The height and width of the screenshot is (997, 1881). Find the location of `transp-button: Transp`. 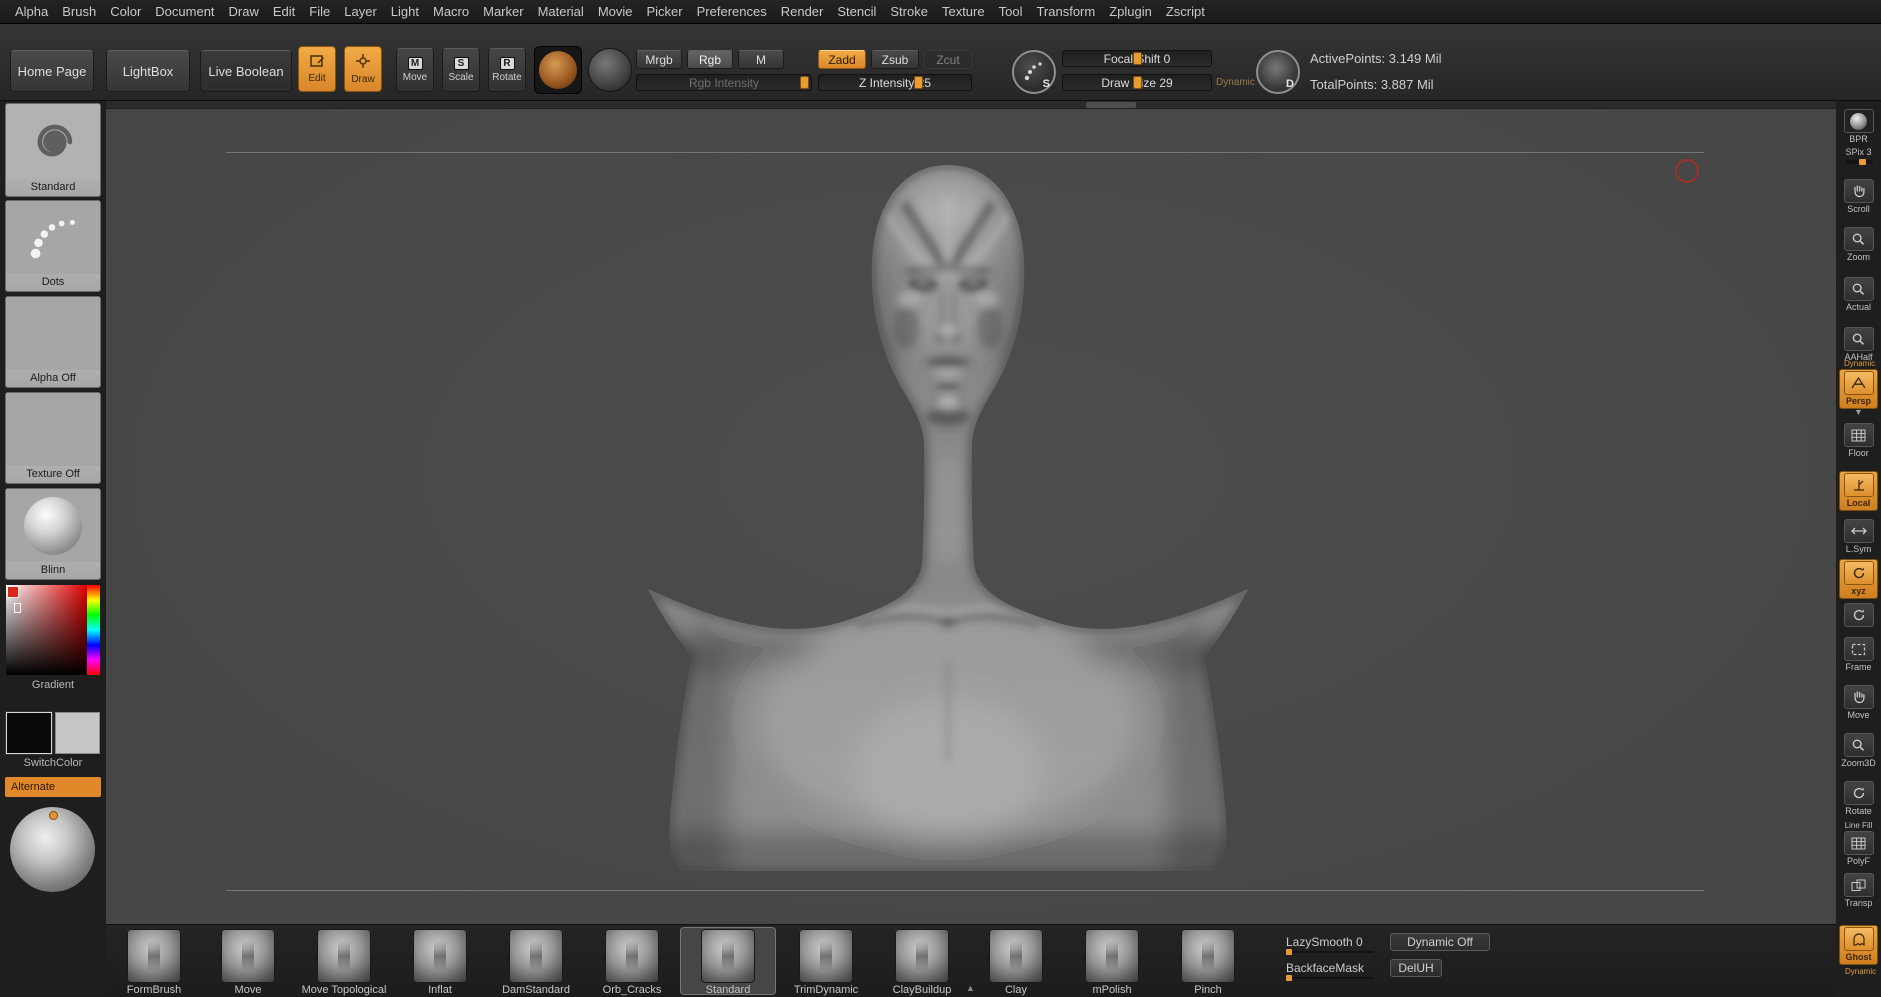

transp-button: Transp is located at coordinates (1858, 890).